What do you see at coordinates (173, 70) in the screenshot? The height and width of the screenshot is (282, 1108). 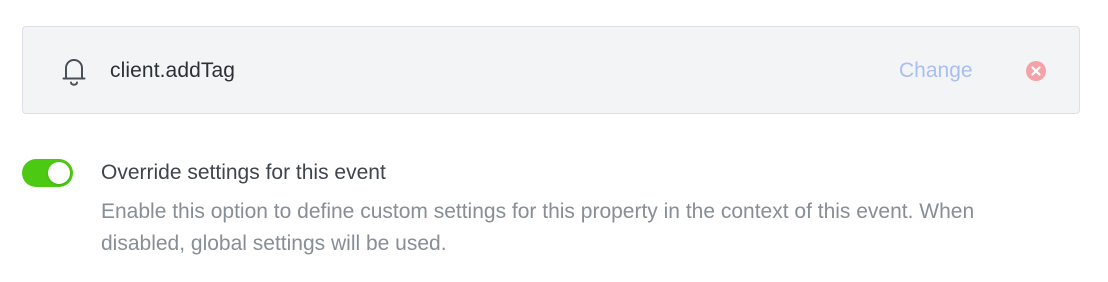 I see `event-name: client.addTag` at bounding box center [173, 70].